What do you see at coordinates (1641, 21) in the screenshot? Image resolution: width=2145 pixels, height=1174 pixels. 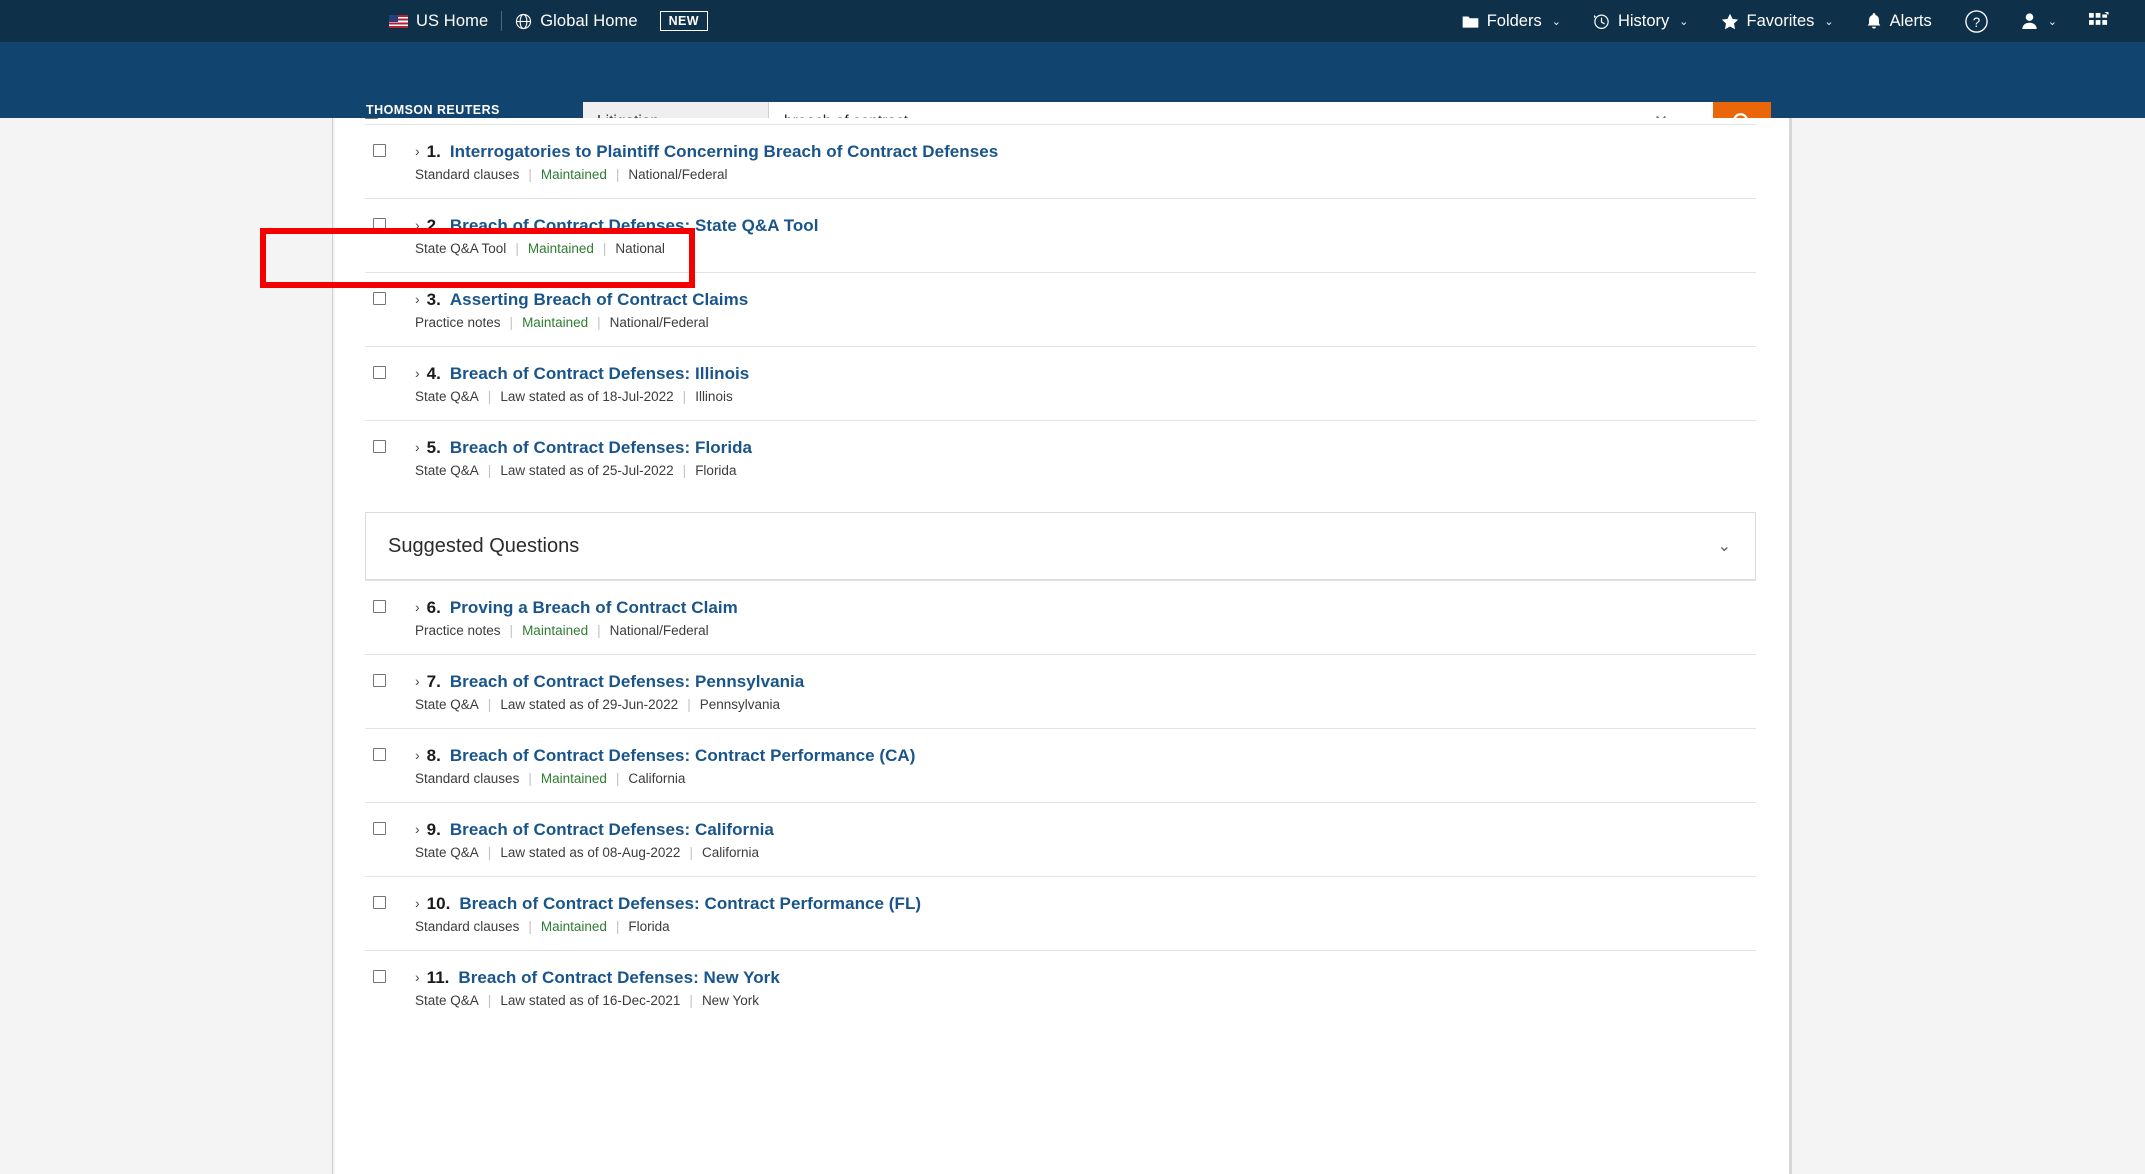 I see `nav-history: History ⌄` at bounding box center [1641, 21].